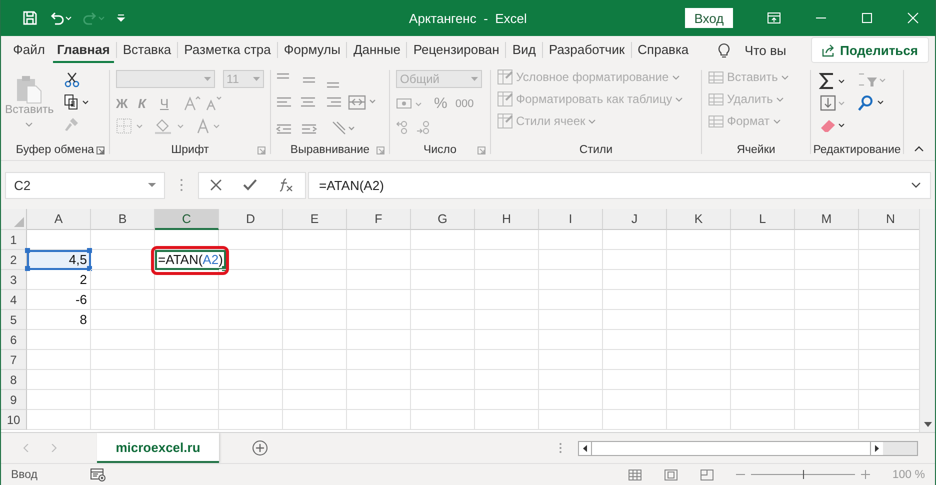 The width and height of the screenshot is (936, 485). What do you see at coordinates (707, 474) in the screenshot?
I see `page-break-icon` at bounding box center [707, 474].